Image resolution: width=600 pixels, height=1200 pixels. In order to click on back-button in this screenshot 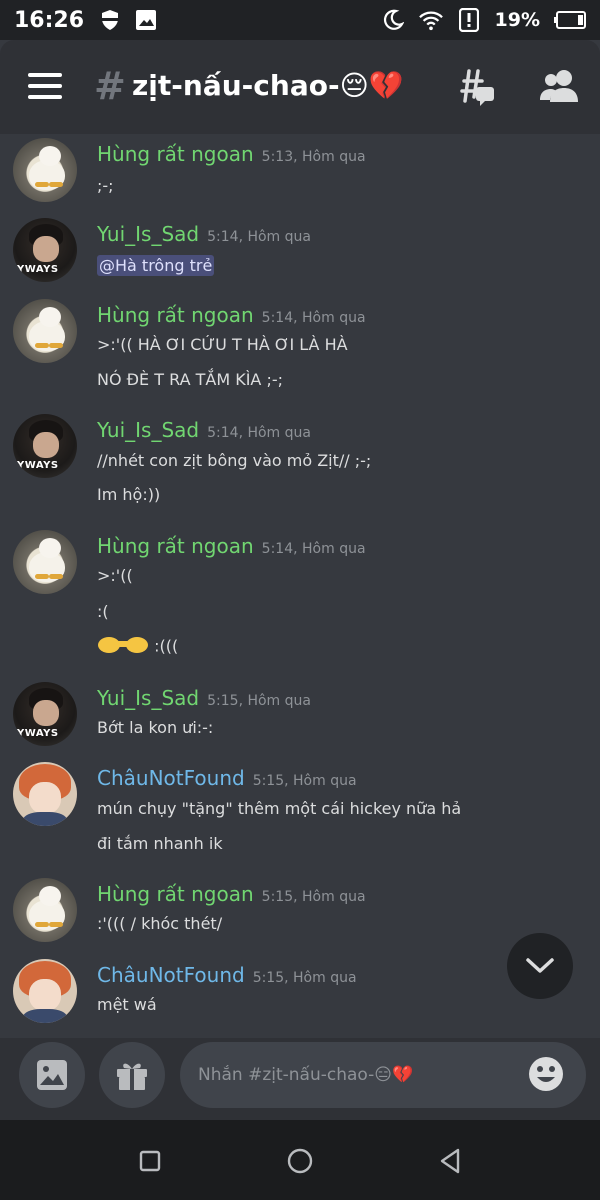, I will do `click(450, 1161)`.